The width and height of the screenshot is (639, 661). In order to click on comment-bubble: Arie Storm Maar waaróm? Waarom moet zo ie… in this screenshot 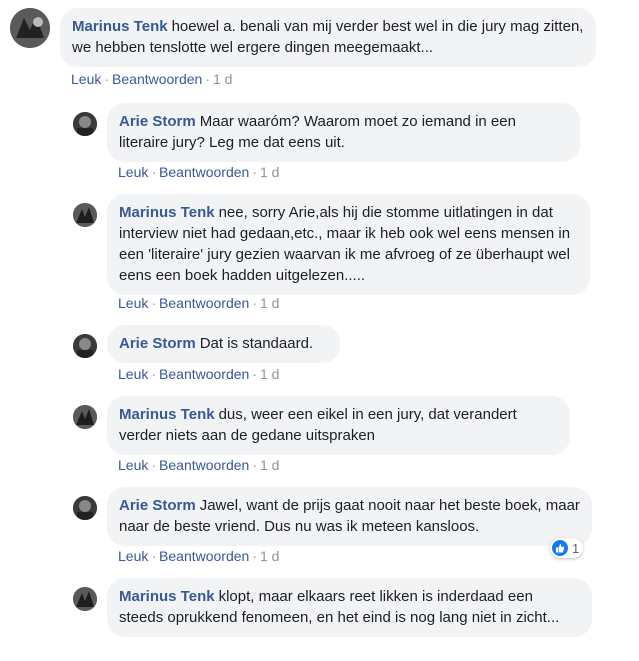, I will do `click(343, 132)`.